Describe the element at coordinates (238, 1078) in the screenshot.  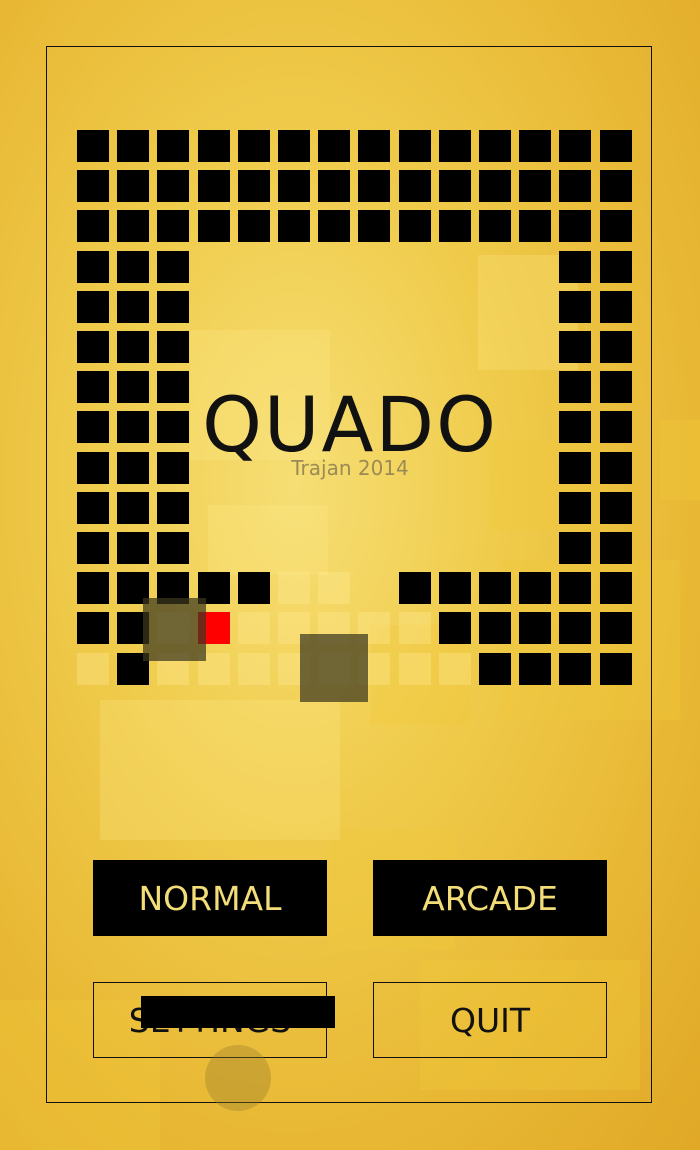
I see `touch-indicator` at that location.